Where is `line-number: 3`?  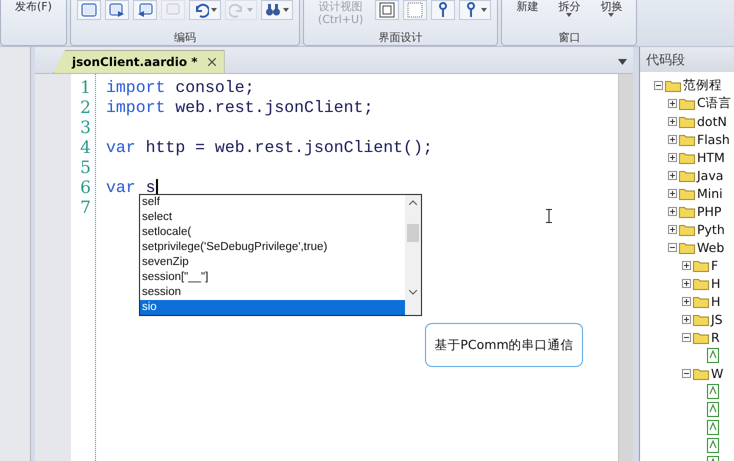
line-number: 3 is located at coordinates (85, 128).